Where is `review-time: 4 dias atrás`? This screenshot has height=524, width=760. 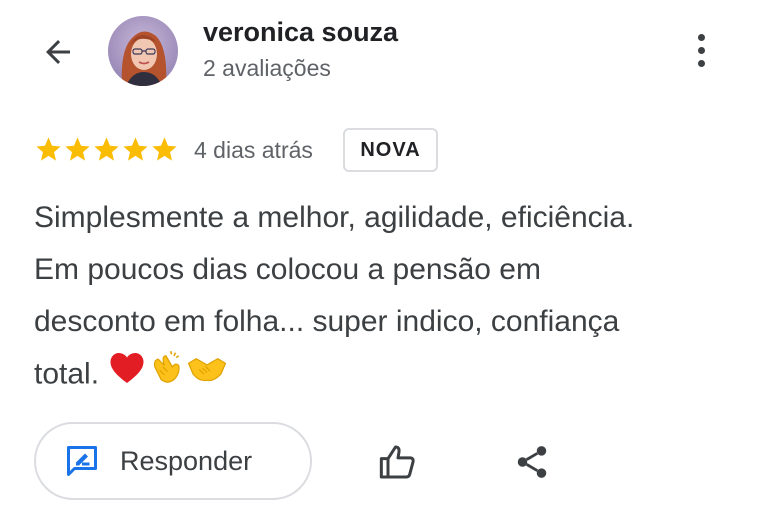
review-time: 4 dias atrás is located at coordinates (253, 150).